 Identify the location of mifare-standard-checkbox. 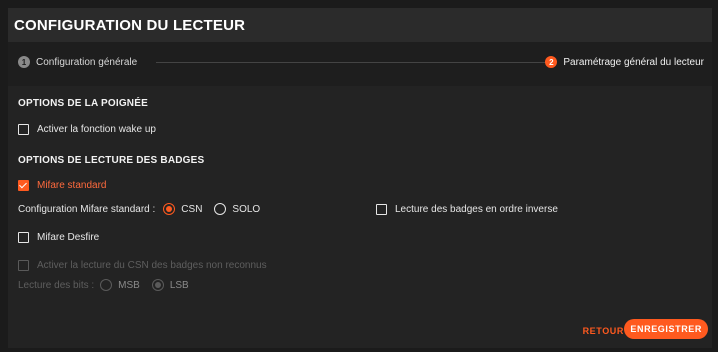
(23, 185).